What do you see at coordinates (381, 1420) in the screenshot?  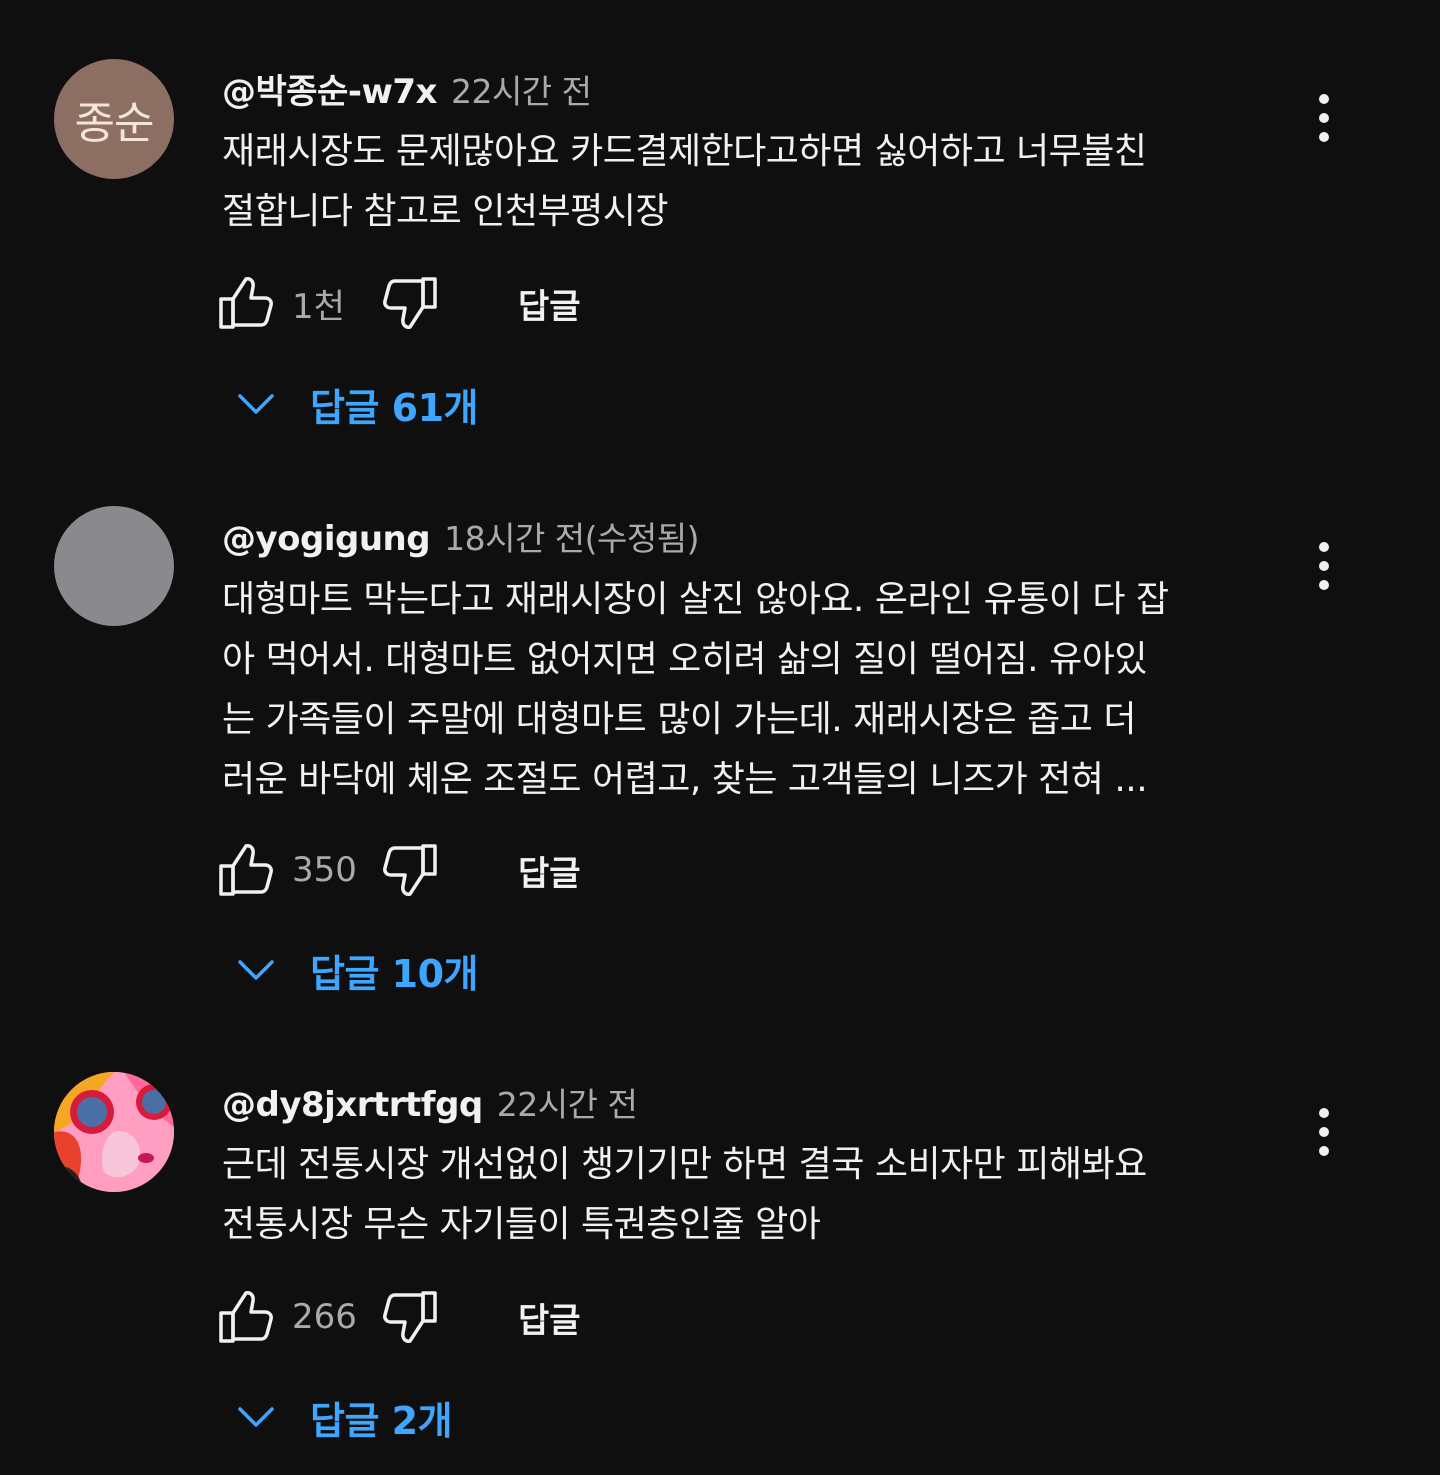 I see `replies-count-label: 답글 2개` at bounding box center [381, 1420].